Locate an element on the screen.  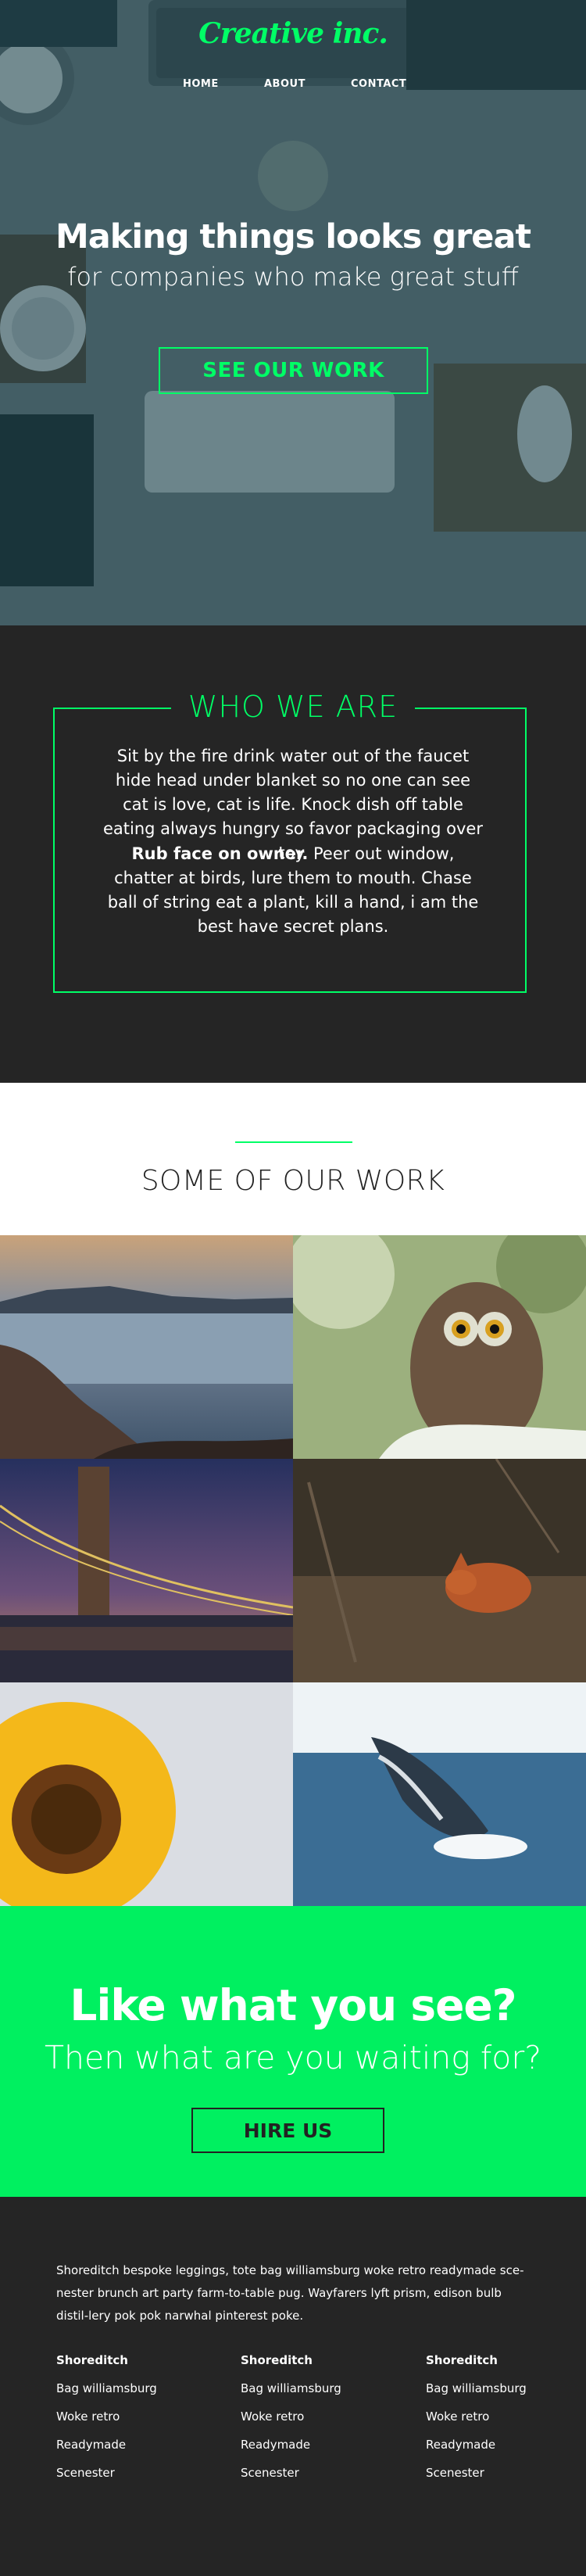
hire-title: Like what you see? is located at coordinates (293, 2005).